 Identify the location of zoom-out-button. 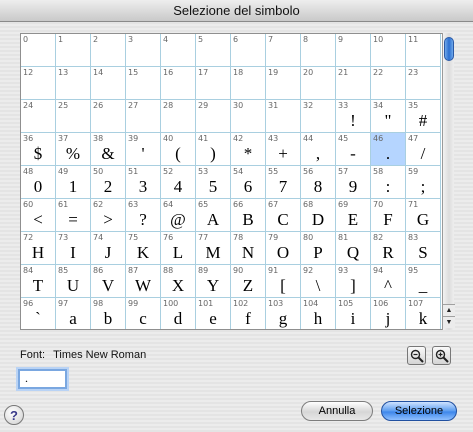
(416, 355).